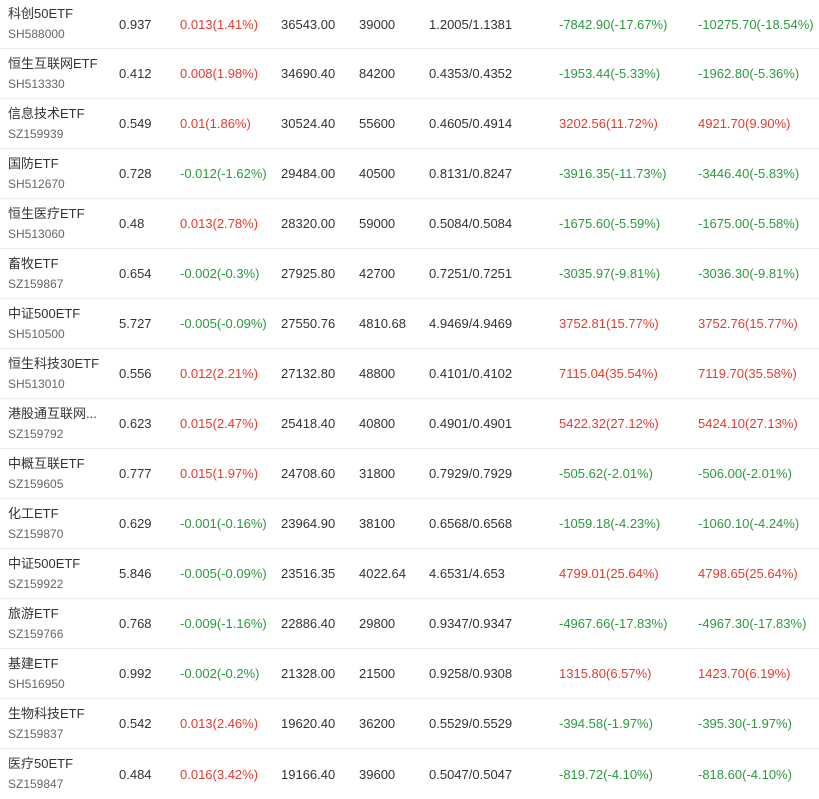 The image size is (819, 799). What do you see at coordinates (223, 623) in the screenshot?
I see `change-cell: -0.009(-1.16%)` at bounding box center [223, 623].